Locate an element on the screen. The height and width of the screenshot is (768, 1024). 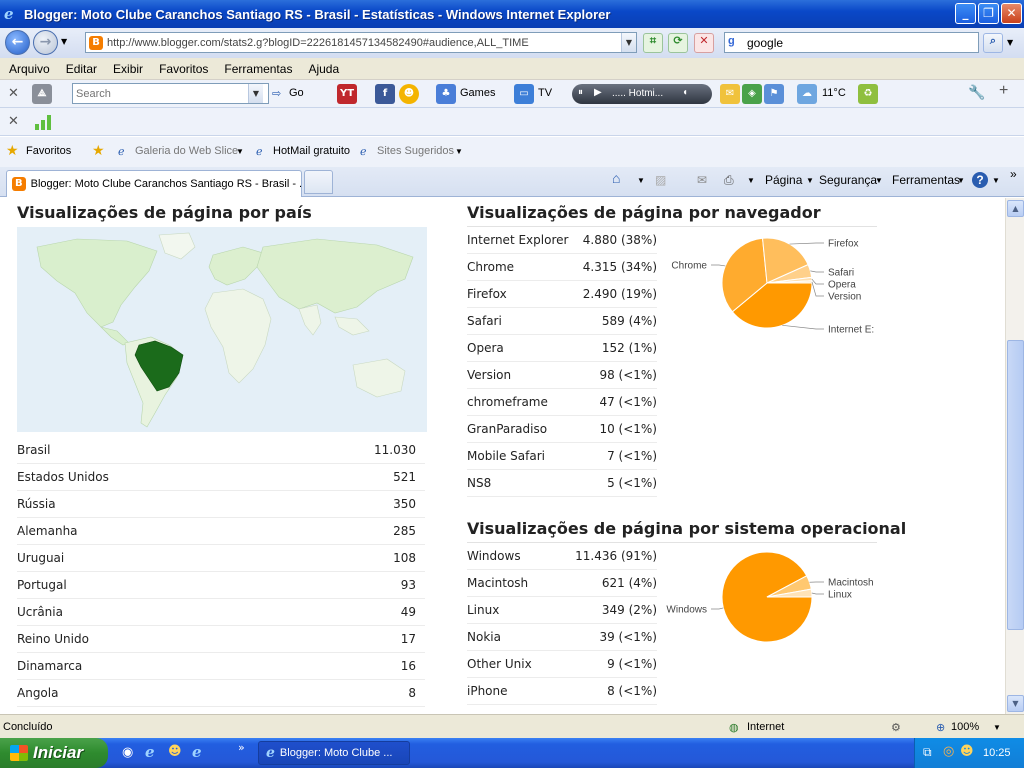
new-tab-button is located at coordinates (318, 182).